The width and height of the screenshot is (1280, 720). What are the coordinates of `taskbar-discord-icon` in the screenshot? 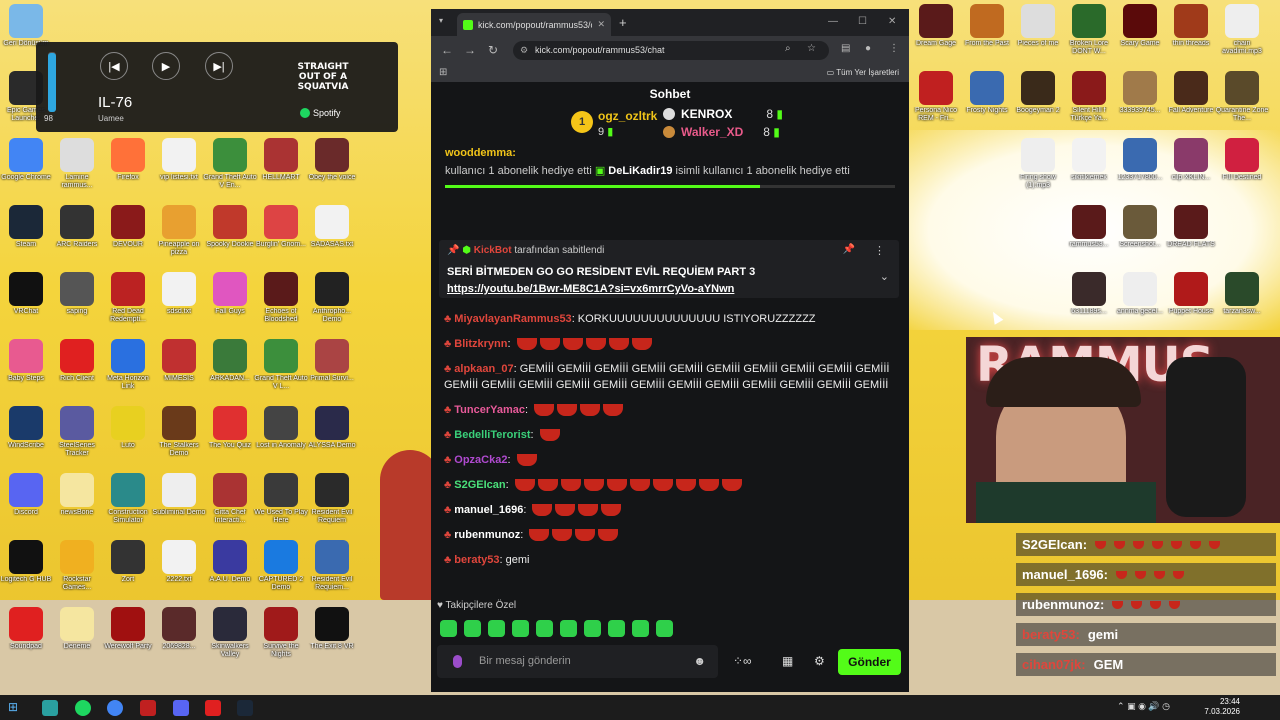 It's located at (181, 708).